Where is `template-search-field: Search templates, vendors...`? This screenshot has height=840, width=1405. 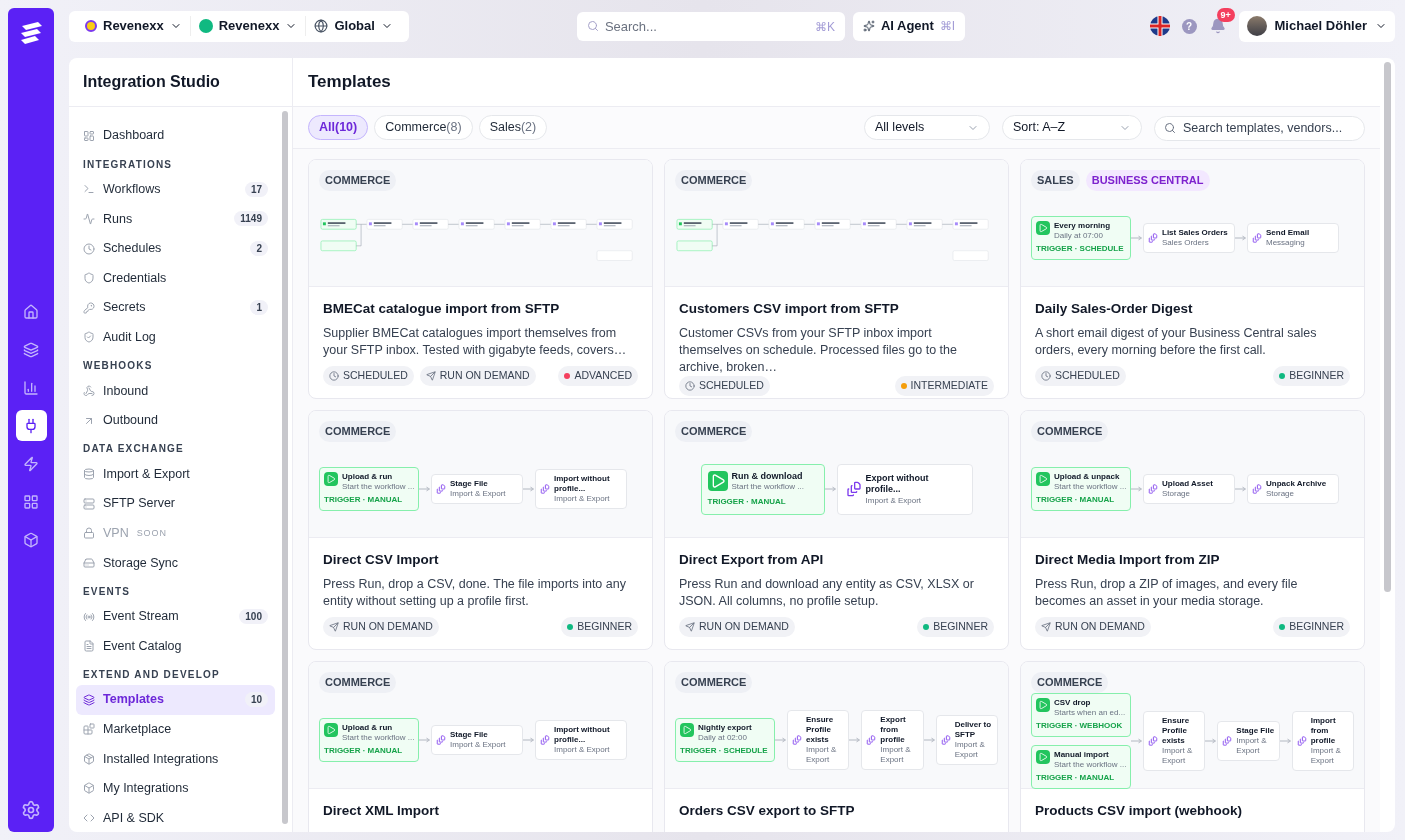 template-search-field: Search templates, vendors... is located at coordinates (1259, 128).